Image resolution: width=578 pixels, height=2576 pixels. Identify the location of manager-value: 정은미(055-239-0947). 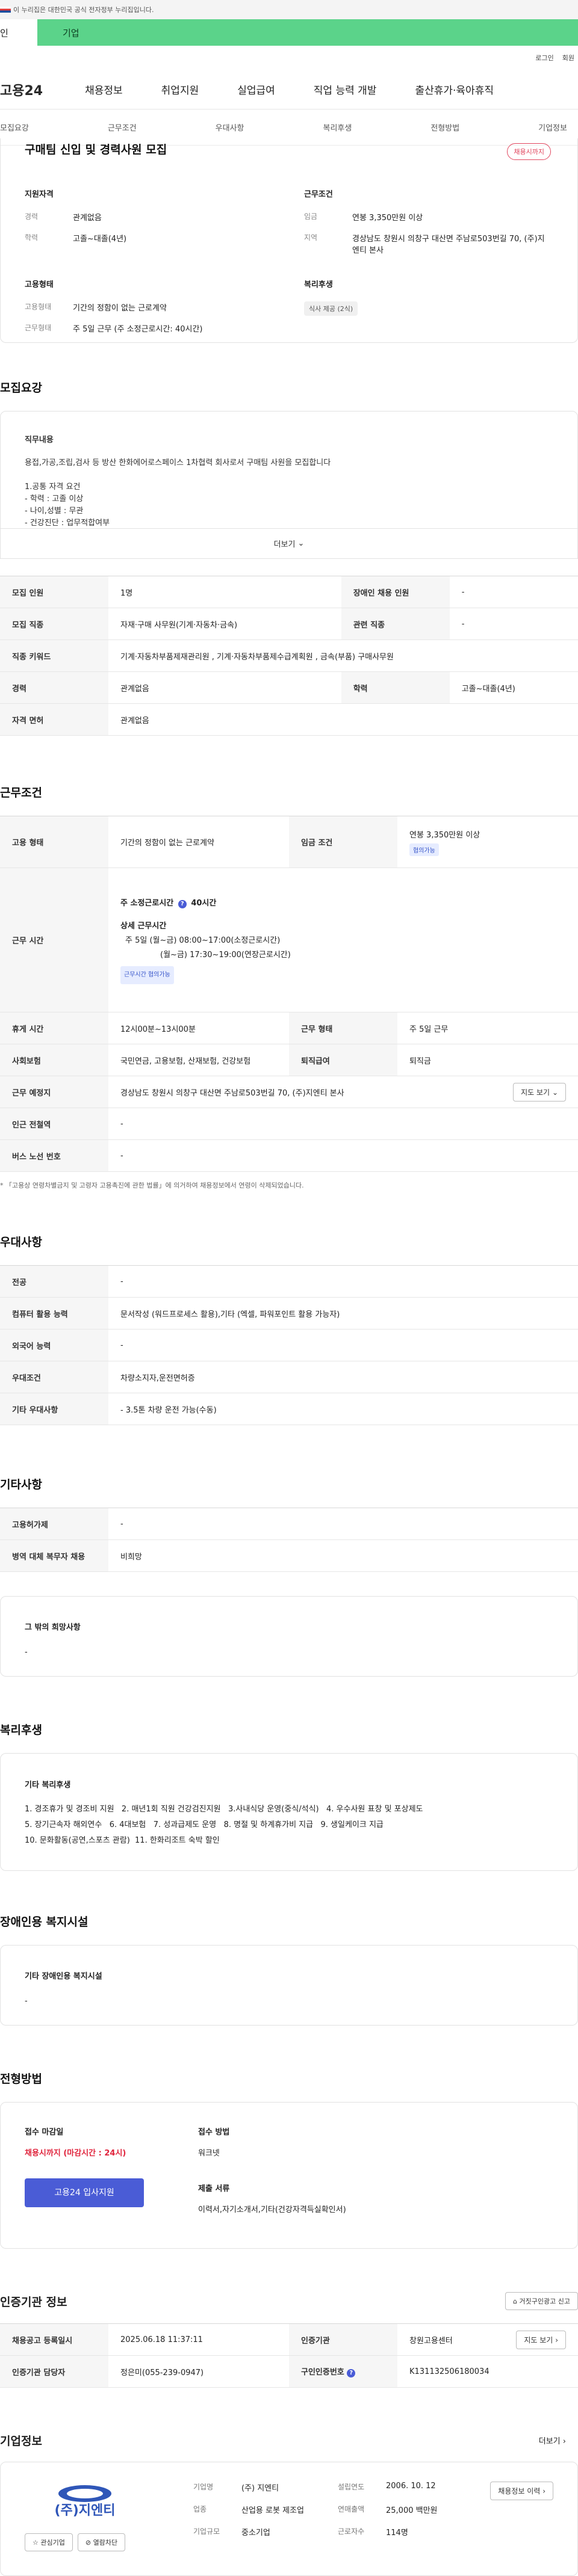
(198, 2371).